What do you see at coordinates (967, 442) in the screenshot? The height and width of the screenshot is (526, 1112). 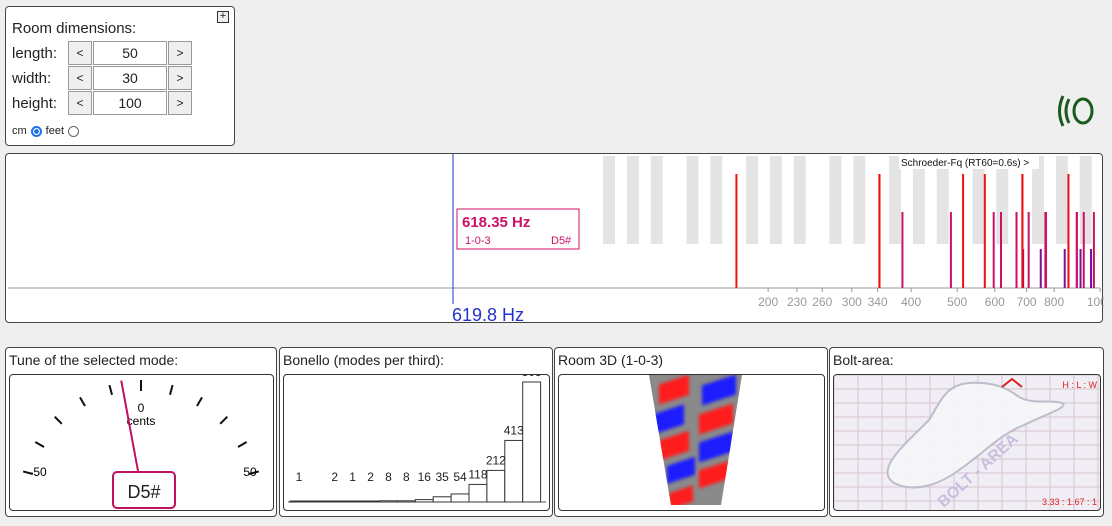 I see `bolt-area-chart-frame: BOLT - AREA H : L : W 3.33 : 1.67 : 1` at bounding box center [967, 442].